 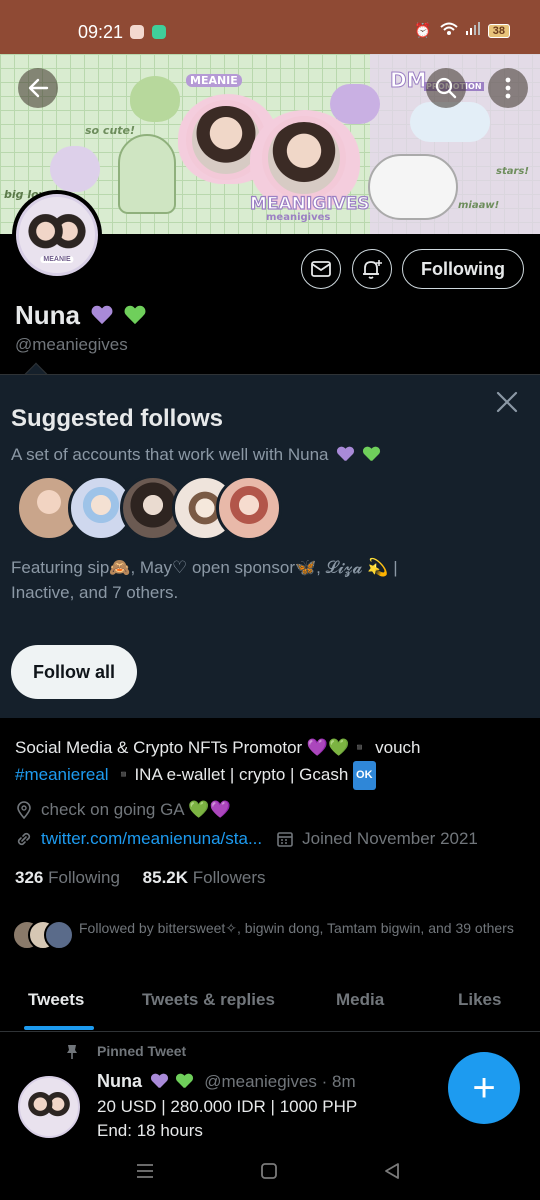 I want to click on tweet-text-line-2: End: 18 hours, so click(x=150, y=1130).